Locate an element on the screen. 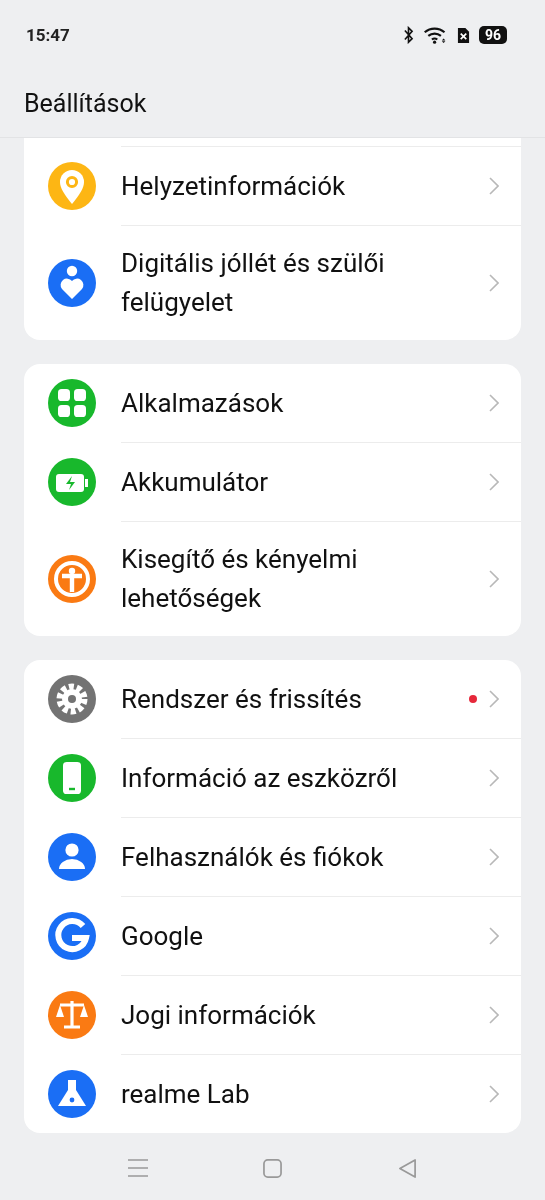 This screenshot has width=545, height=1200. settings-item: Kisegítő és kényelmi lehetőségek is located at coordinates (272, 578).